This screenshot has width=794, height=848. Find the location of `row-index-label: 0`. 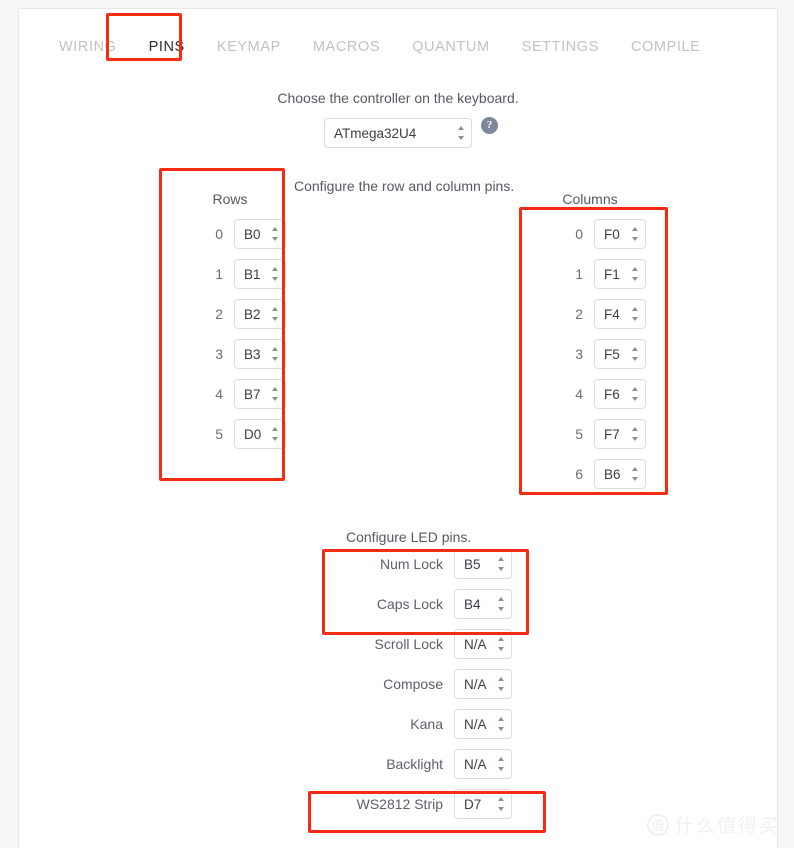

row-index-label: 0 is located at coordinates (219, 234).